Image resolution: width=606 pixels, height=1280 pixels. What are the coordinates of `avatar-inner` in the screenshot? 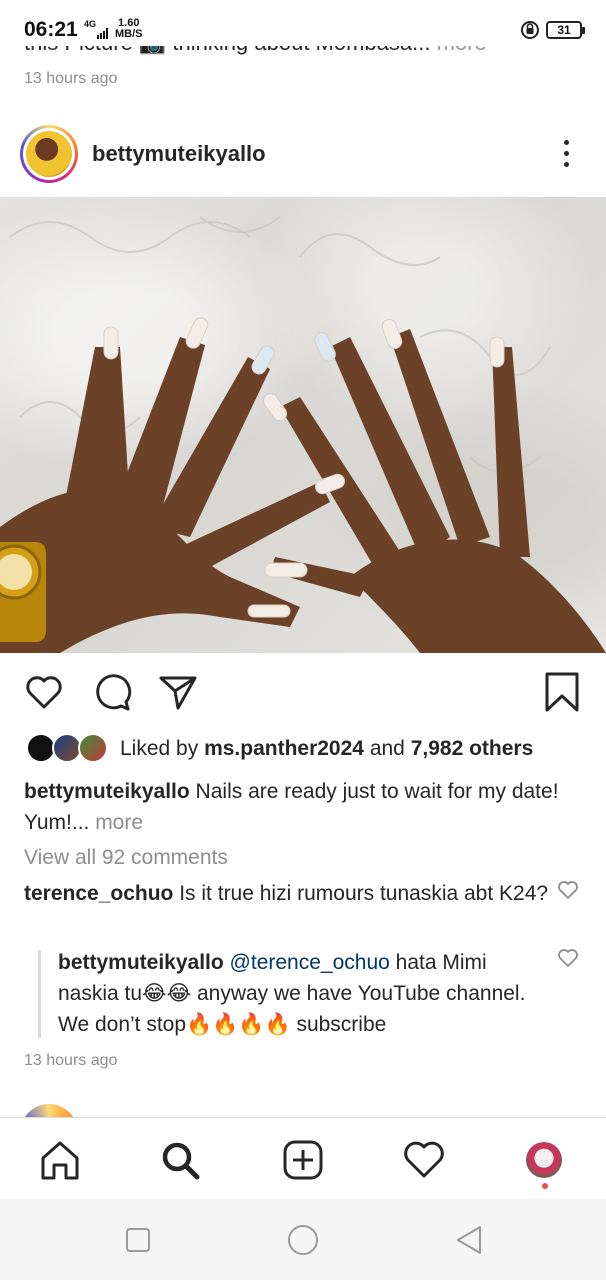 It's located at (49, 154).